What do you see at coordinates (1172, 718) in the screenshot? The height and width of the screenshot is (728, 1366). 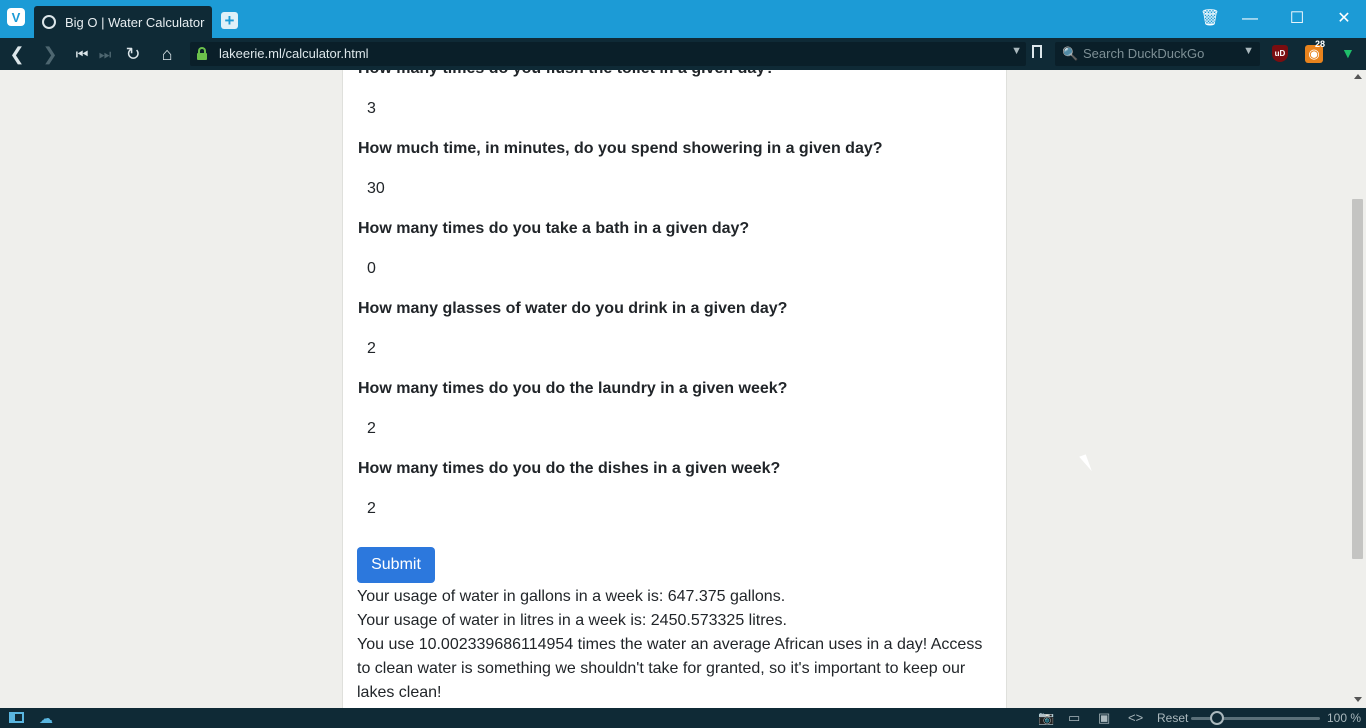 I see `zoom-reset-button: Reset` at bounding box center [1172, 718].